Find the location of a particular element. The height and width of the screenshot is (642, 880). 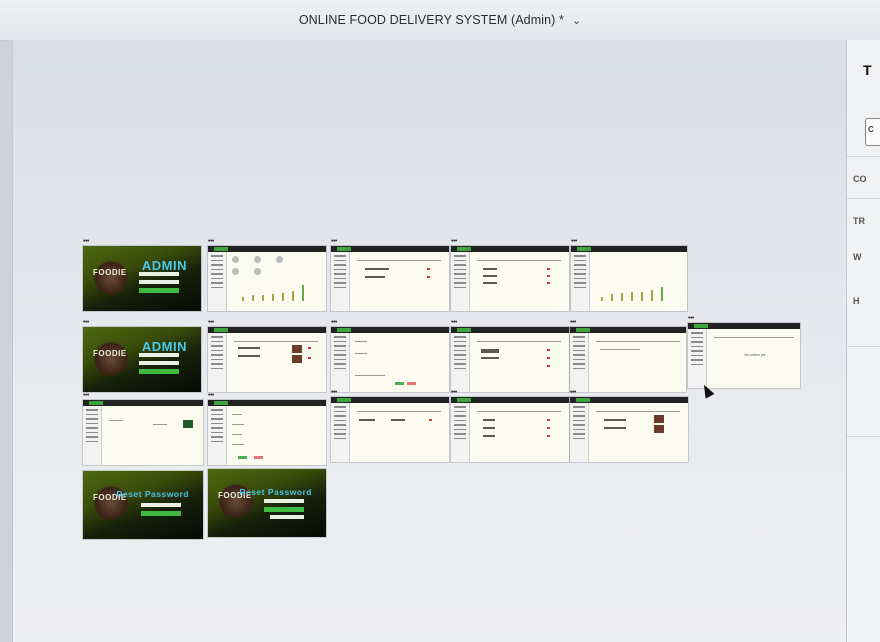

document-title: ONLINE FOOD DELIVERY SYSTEM (Admin) * is located at coordinates (431, 20).